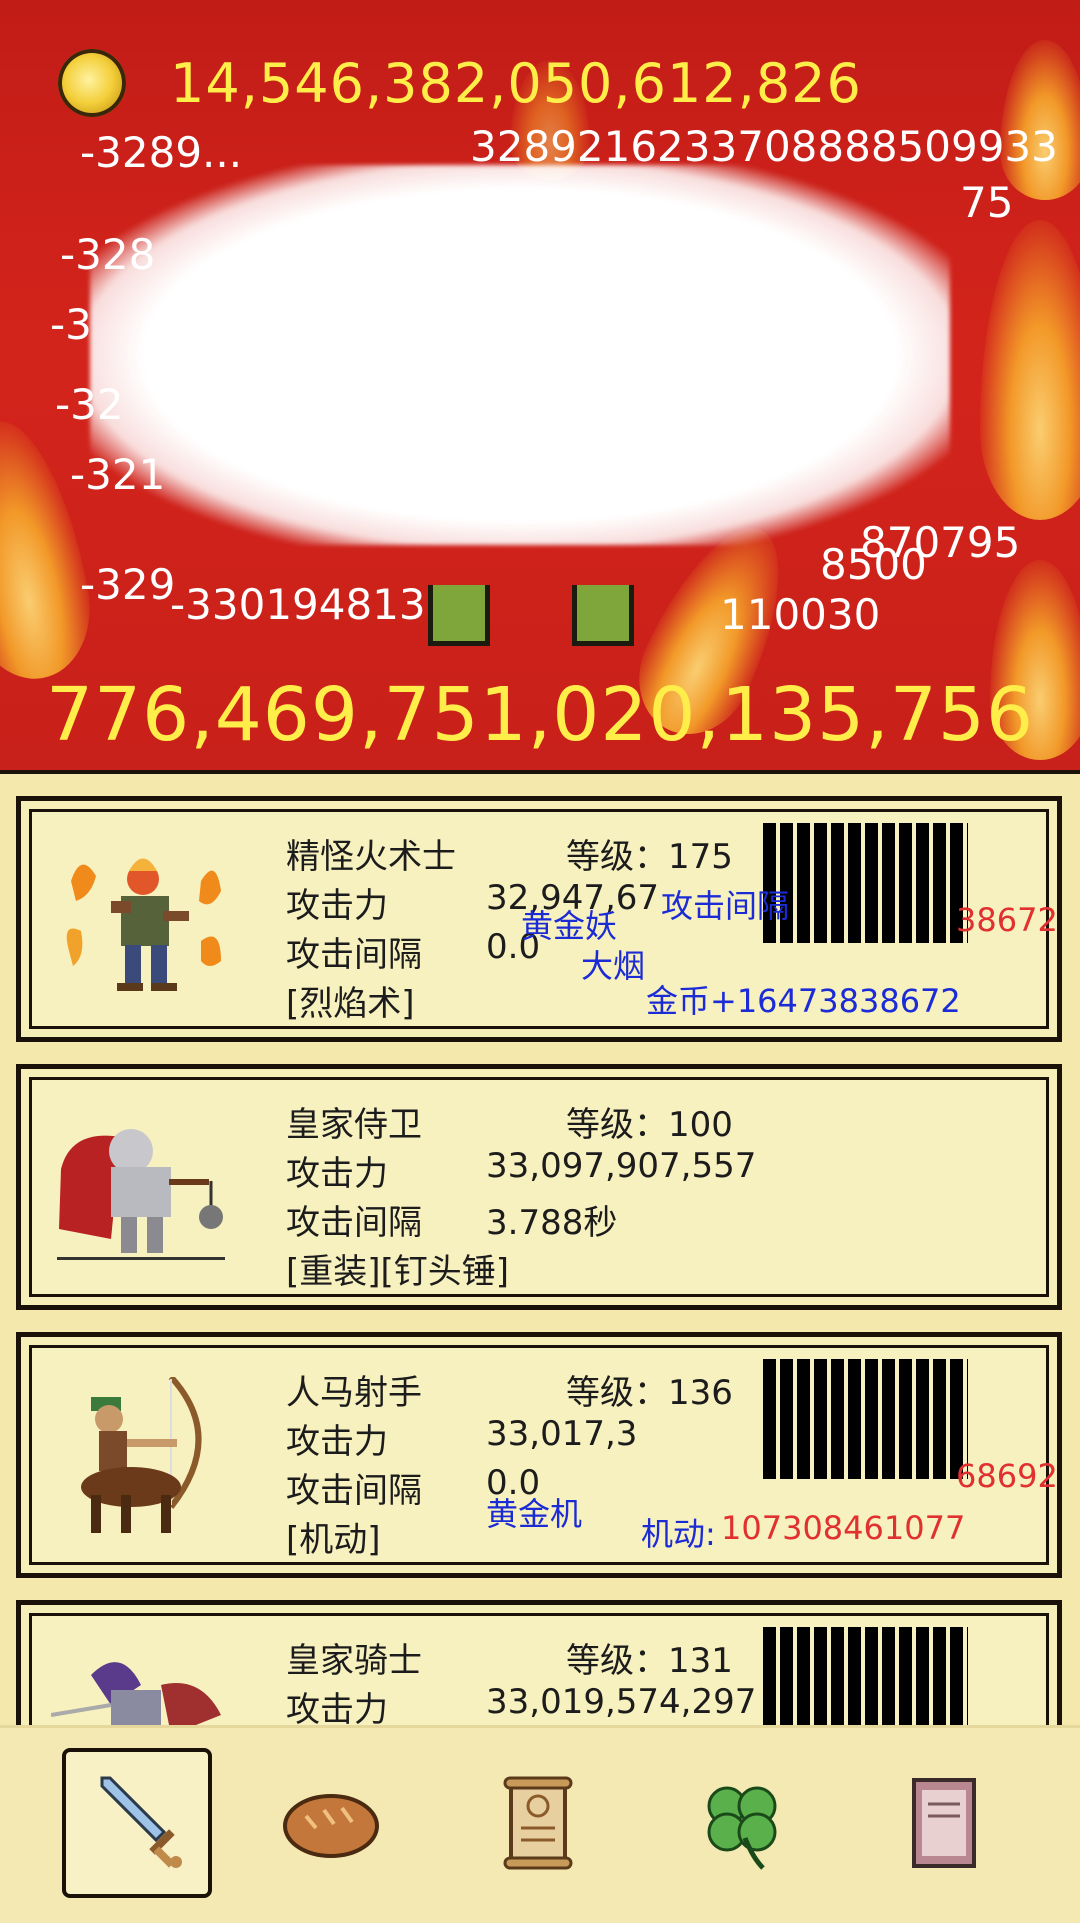 This screenshot has width=1080, height=1923. Describe the element at coordinates (539, 1664) in the screenshot. I see `unit-card: 皇家骑士 等级：131 攻击力 33,019,574,297` at that location.